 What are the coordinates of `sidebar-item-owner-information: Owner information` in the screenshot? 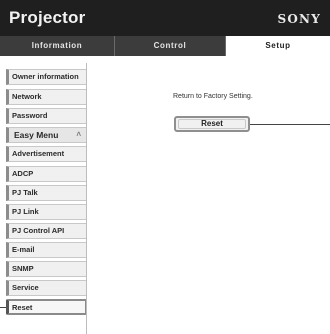 It's located at (46, 77).